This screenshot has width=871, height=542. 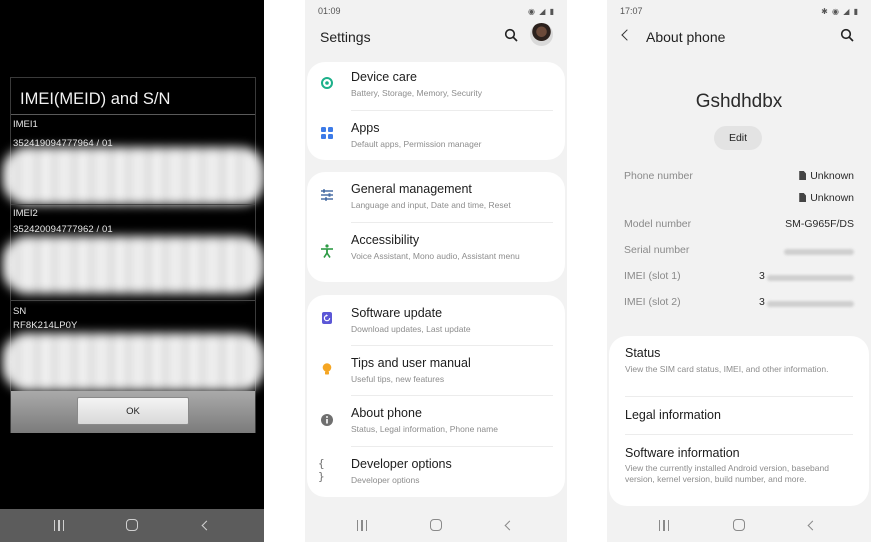 I want to click on sn-barcode, so click(x=133, y=362).